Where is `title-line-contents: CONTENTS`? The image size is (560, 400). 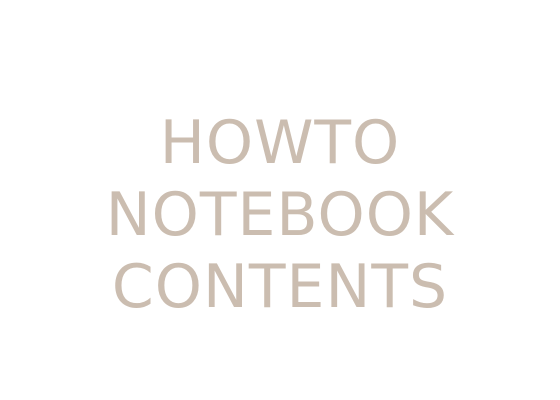 title-line-contents: CONTENTS is located at coordinates (280, 287).